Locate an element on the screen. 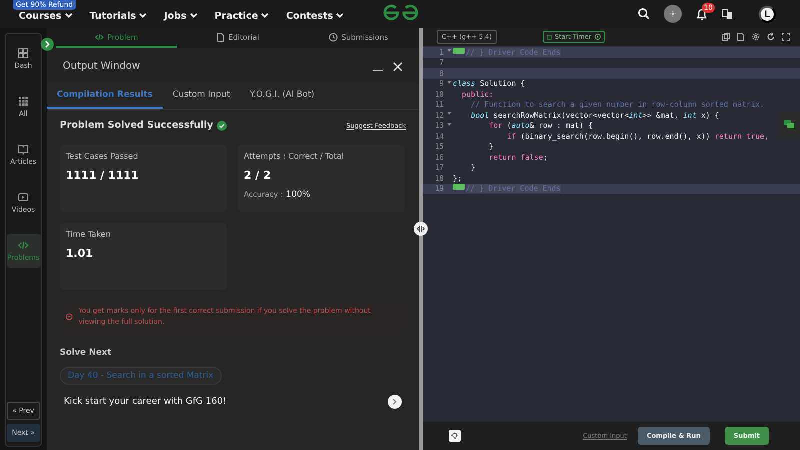 The image size is (800, 450). stat-label: Attempts : Correct / Total is located at coordinates (295, 156).